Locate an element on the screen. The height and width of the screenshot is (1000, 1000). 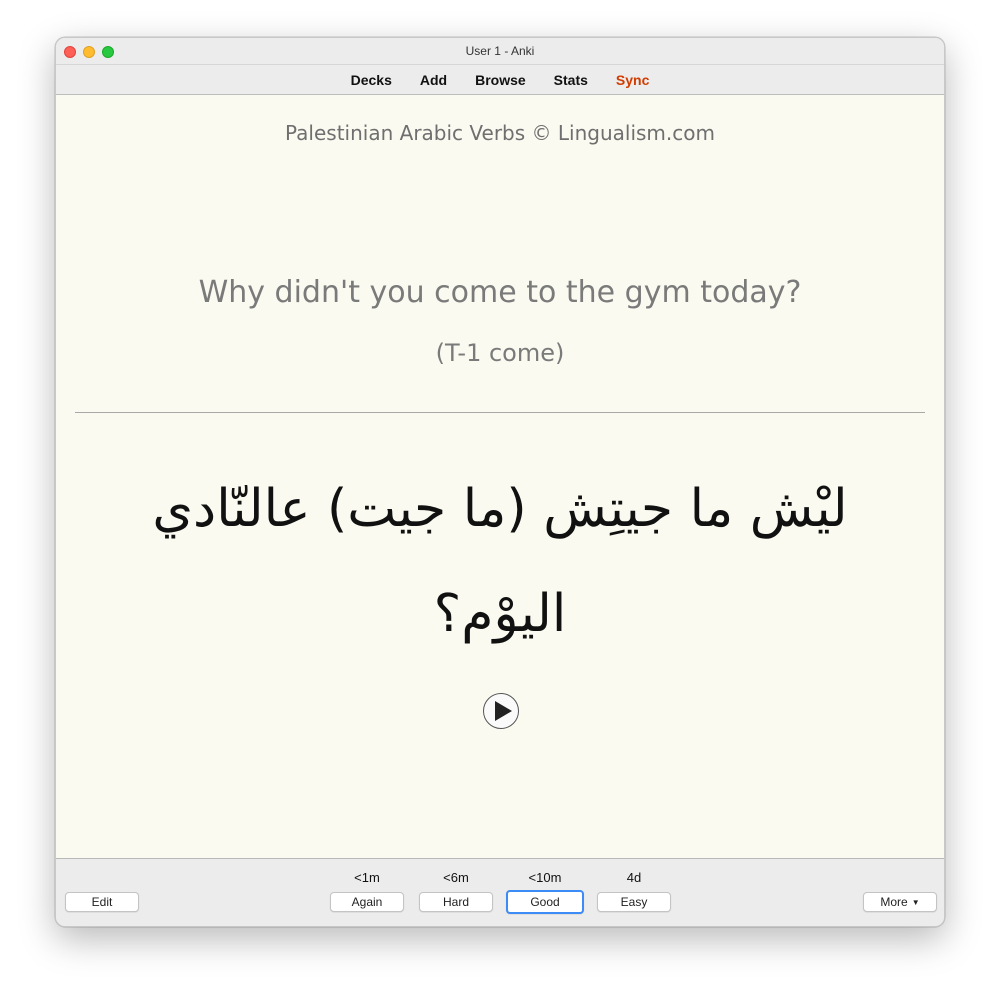
caret-down-icon: ▼ is located at coordinates (915, 902).